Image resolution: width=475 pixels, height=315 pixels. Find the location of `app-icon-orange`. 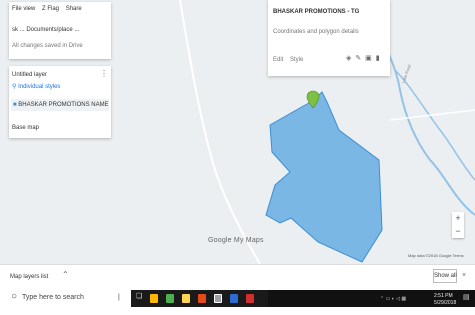

app-icon-orange is located at coordinates (202, 298).